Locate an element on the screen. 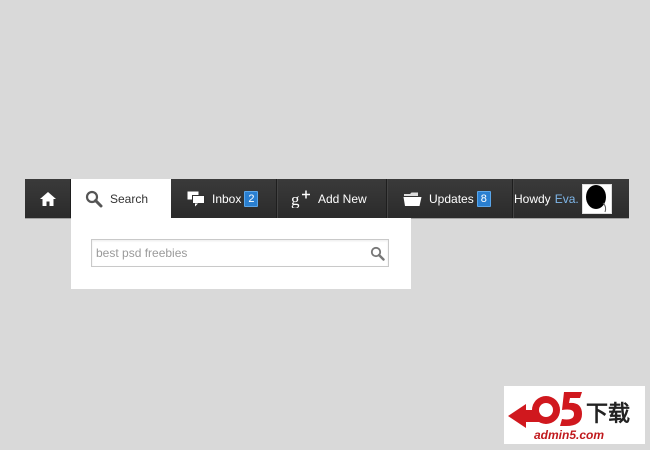  home-icon is located at coordinates (48, 199).